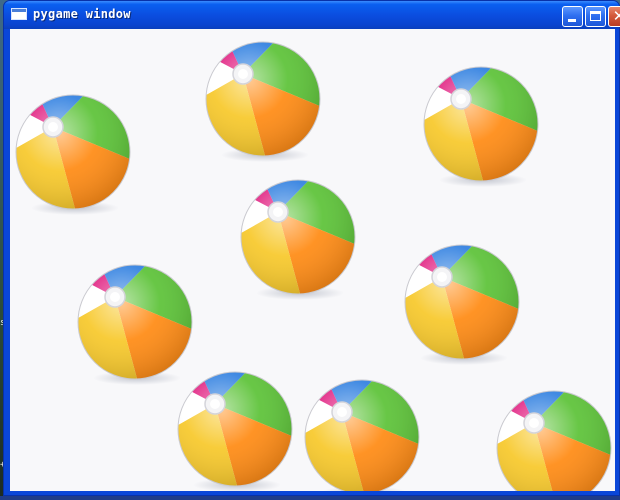 The image size is (620, 500). I want to click on maximize-icon, so click(595, 16).